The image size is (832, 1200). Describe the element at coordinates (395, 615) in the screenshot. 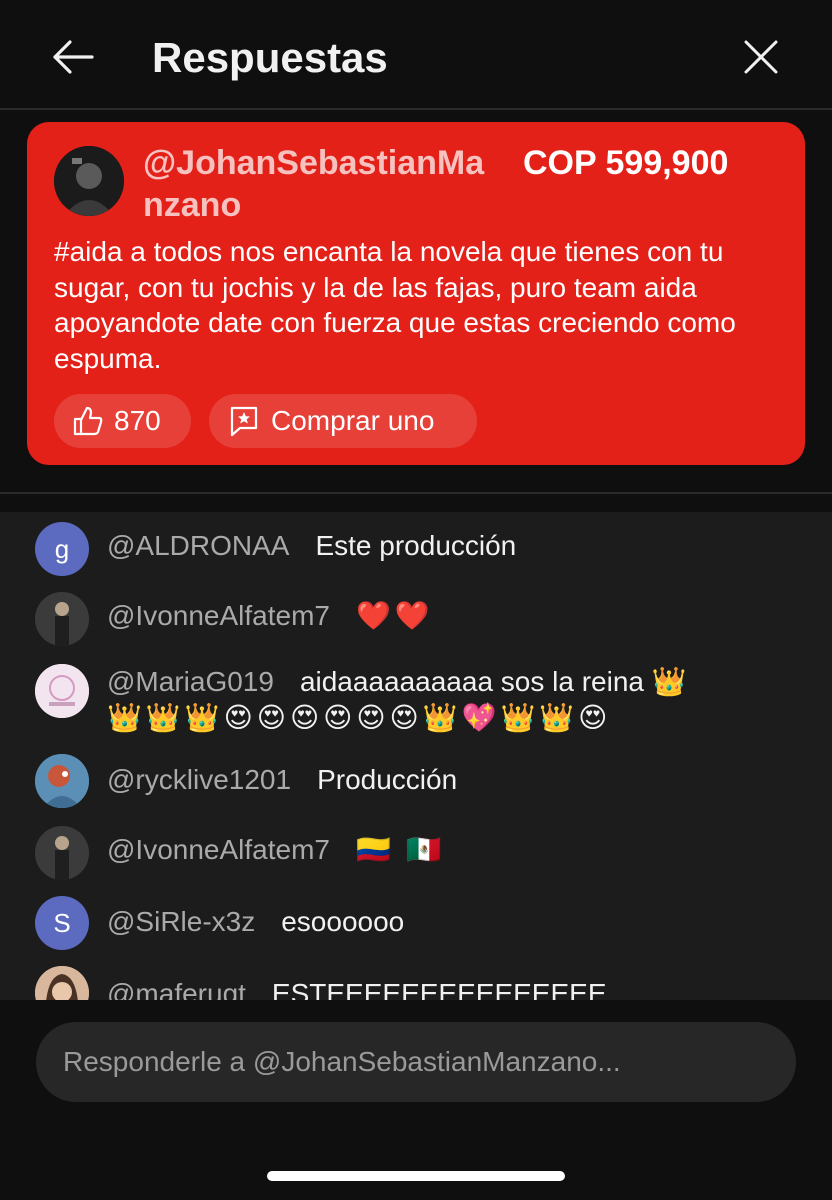

I see `chat-text: ❤️❤️` at that location.